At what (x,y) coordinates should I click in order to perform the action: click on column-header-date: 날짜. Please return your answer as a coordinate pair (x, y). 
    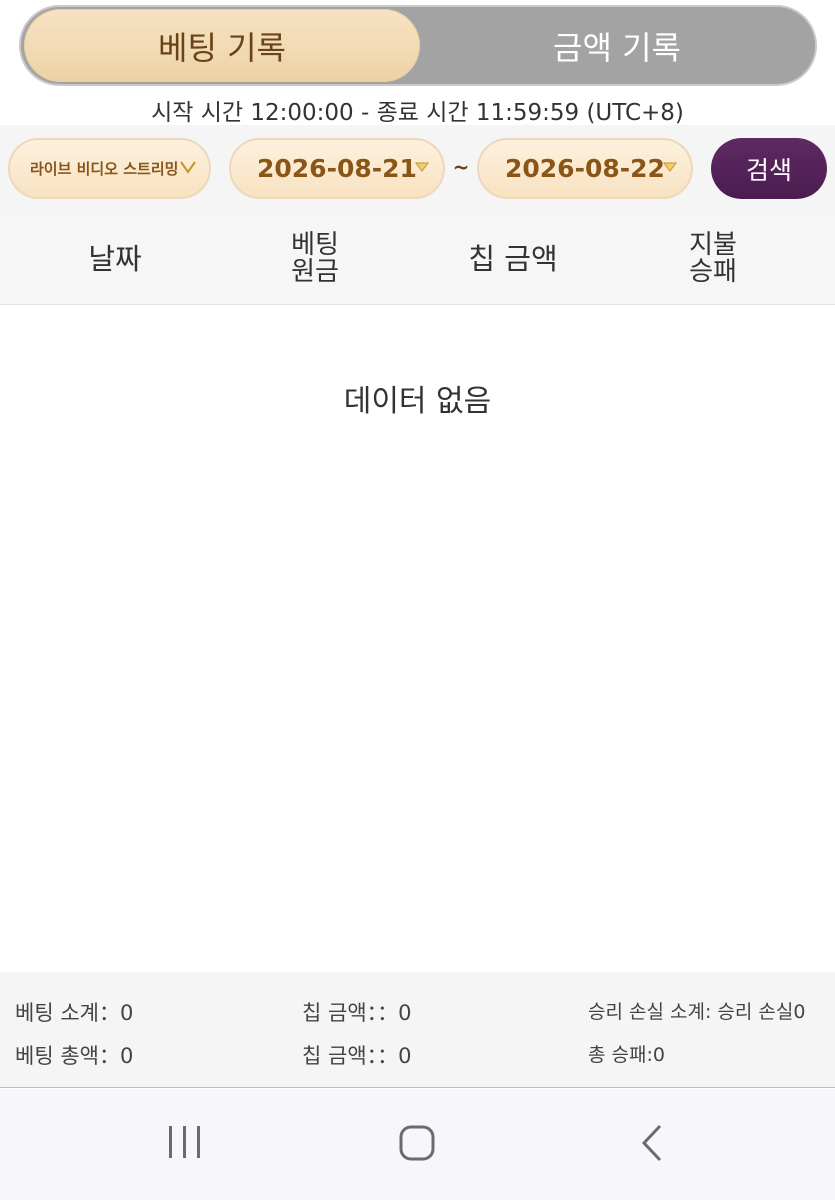
    Looking at the image, I should click on (115, 259).